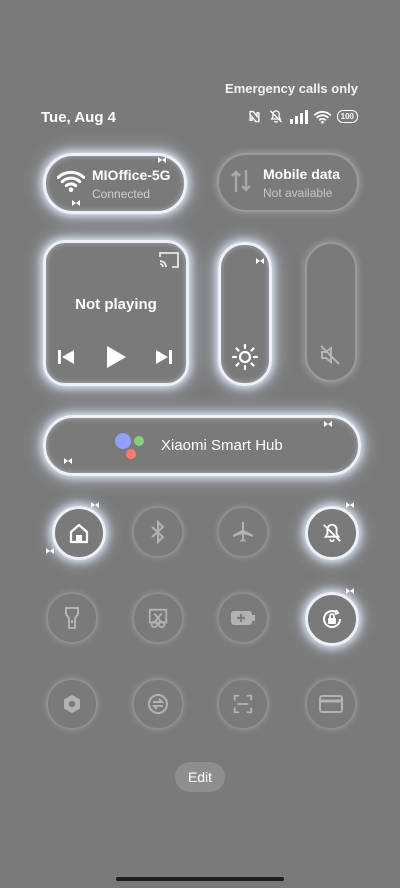 The image size is (400, 888). I want to click on card-toggle, so click(331, 704).